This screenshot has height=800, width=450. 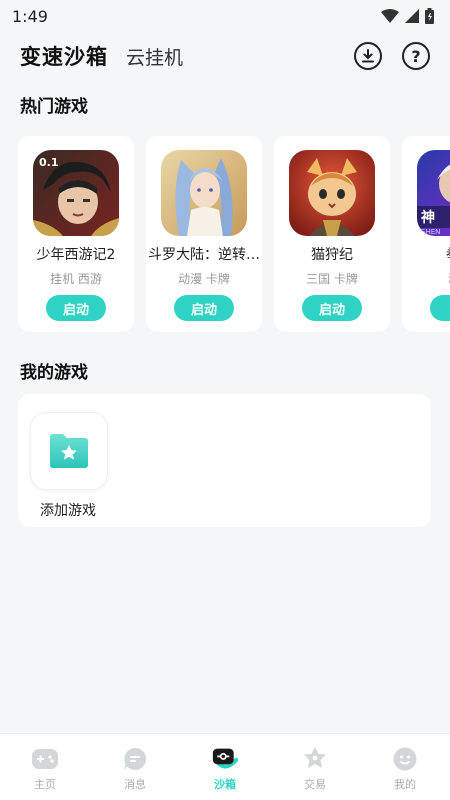 I want to click on add-game-button, so click(x=69, y=451).